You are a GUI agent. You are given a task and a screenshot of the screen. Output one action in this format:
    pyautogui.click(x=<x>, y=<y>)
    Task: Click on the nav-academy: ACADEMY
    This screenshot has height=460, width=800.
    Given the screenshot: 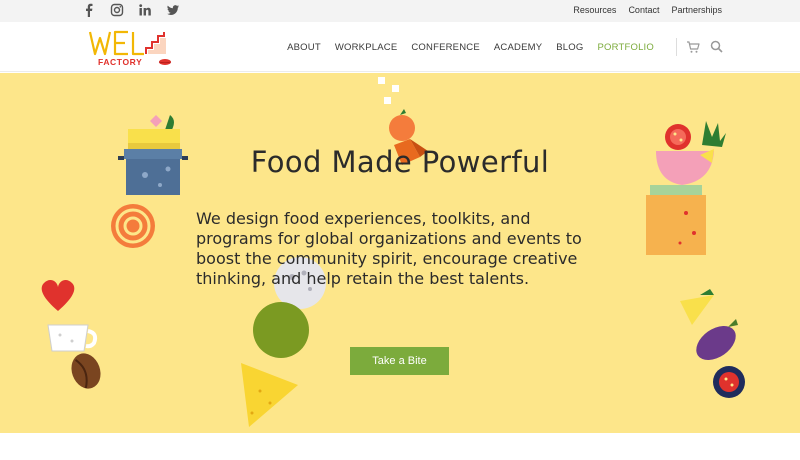 What is the action you would take?
    pyautogui.click(x=518, y=47)
    